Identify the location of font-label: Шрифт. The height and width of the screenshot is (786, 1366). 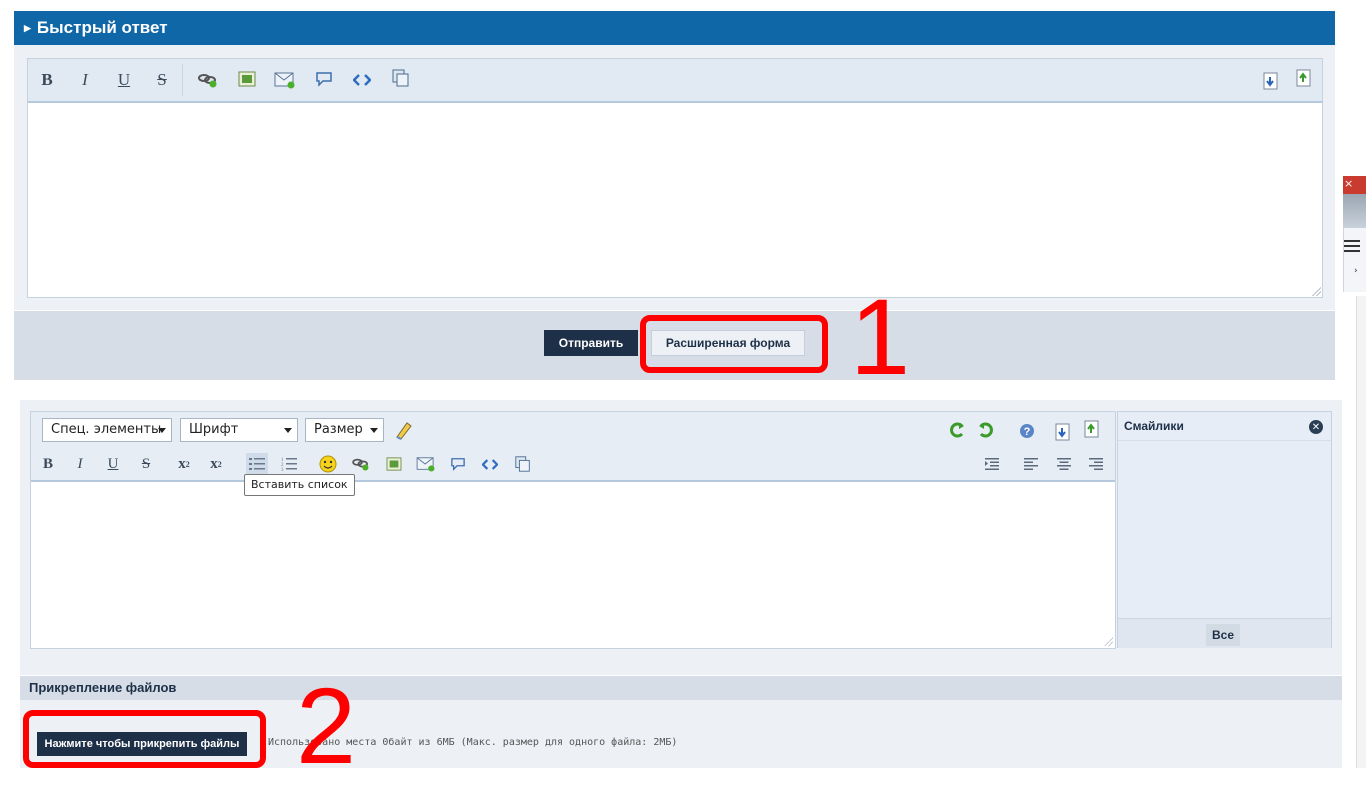
(214, 429).